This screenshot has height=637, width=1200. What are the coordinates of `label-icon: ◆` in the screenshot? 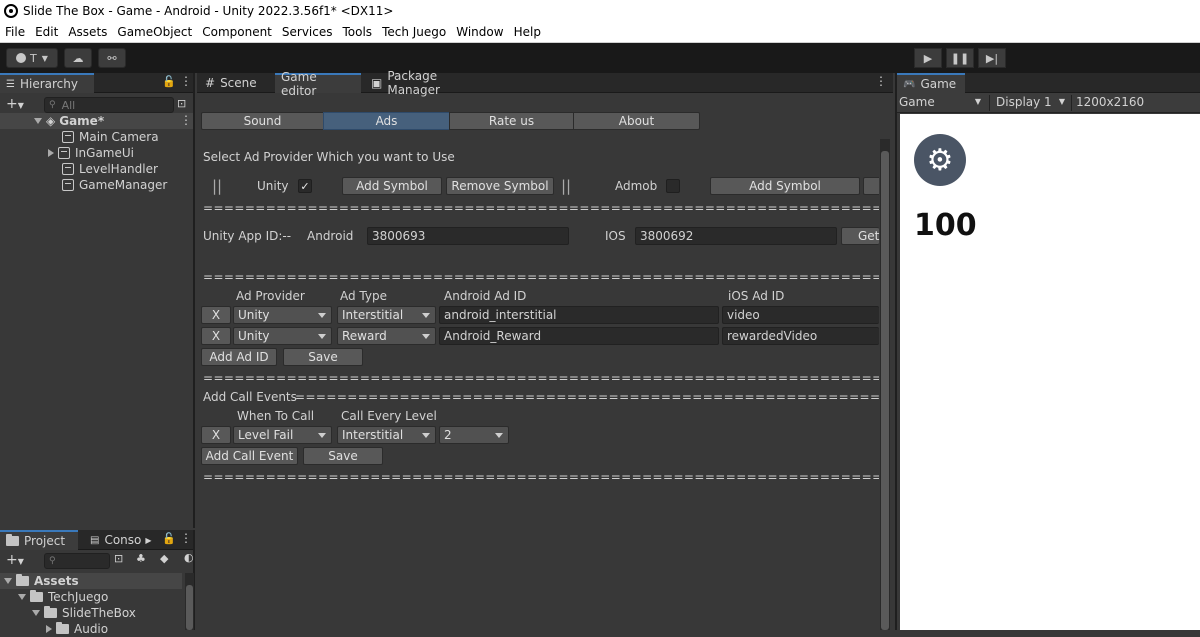 It's located at (164, 558).